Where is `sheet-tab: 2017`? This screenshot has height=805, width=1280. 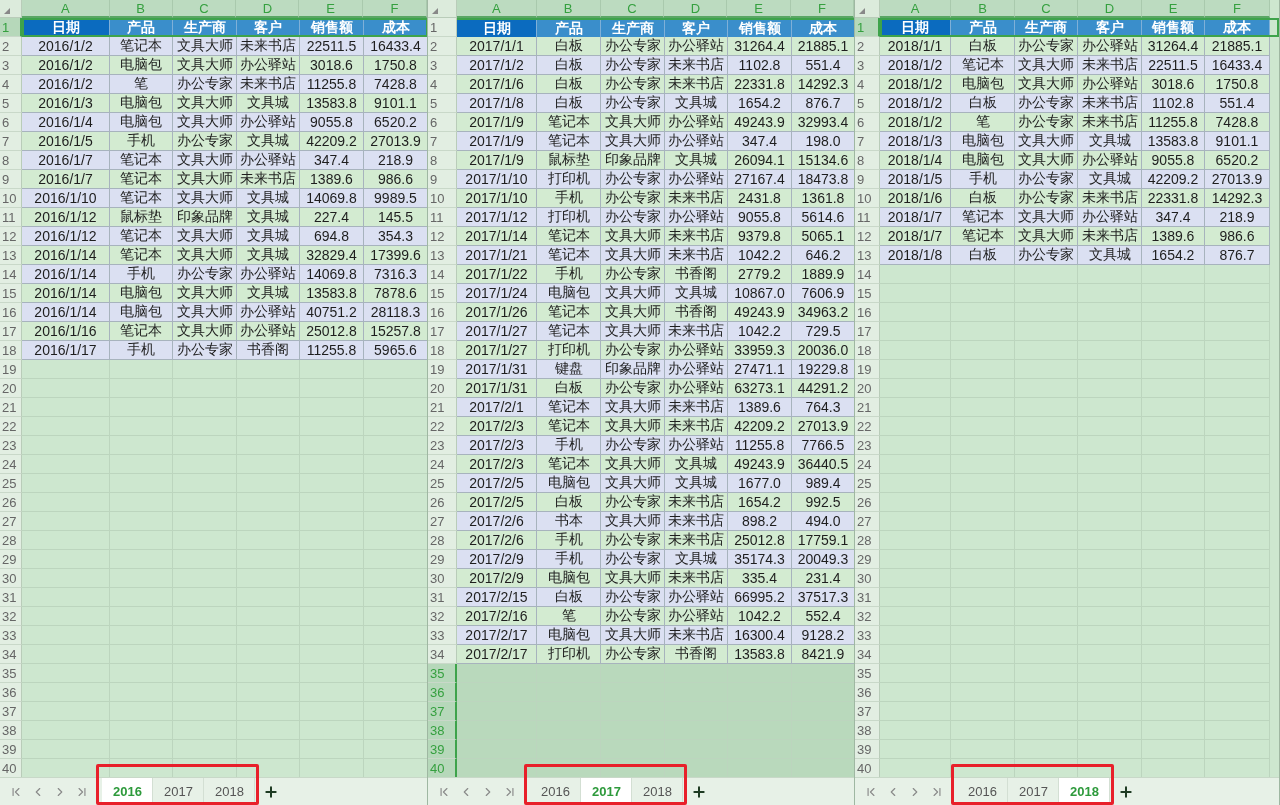 sheet-tab: 2017 is located at coordinates (178, 791).